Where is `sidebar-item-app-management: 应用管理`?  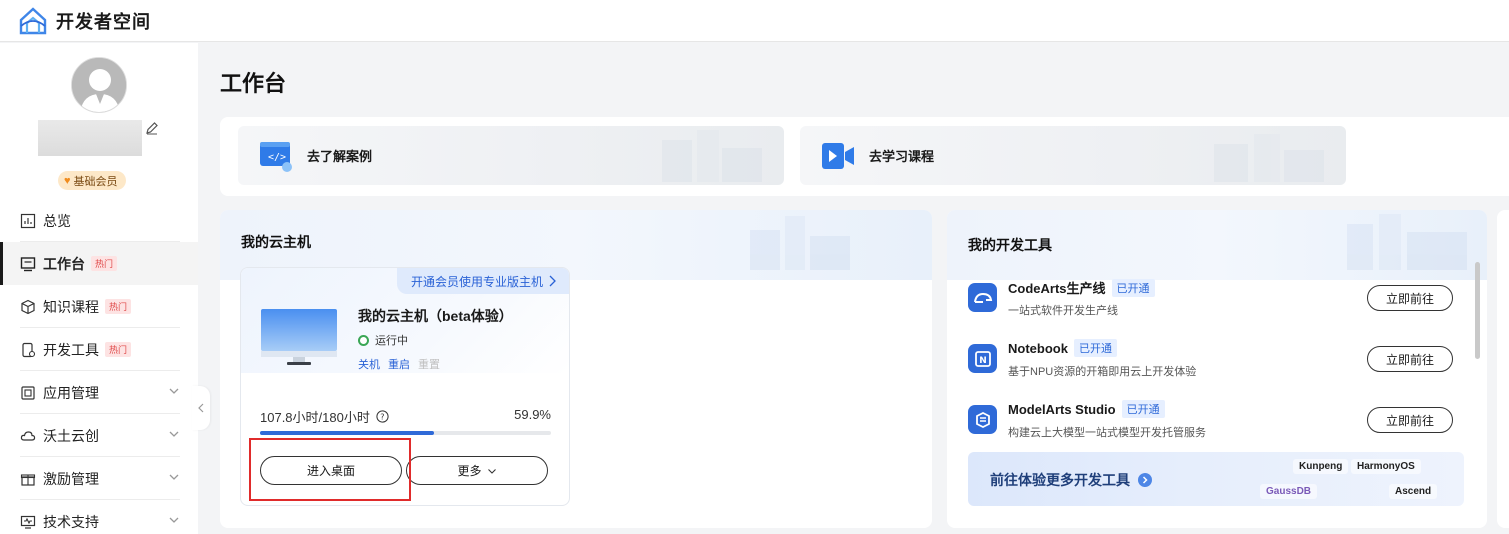 sidebar-item-app-management: 应用管理 is located at coordinates (99, 392).